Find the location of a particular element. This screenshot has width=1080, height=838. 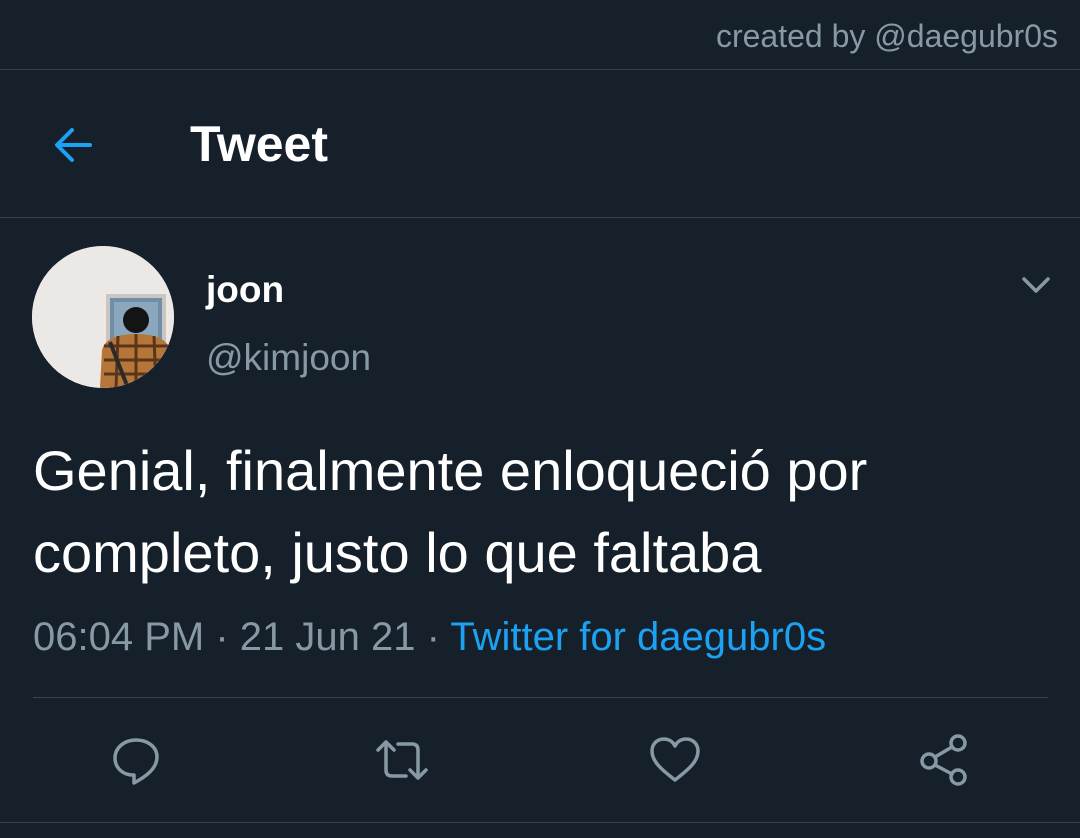

heart-icon is located at coordinates (675, 759).